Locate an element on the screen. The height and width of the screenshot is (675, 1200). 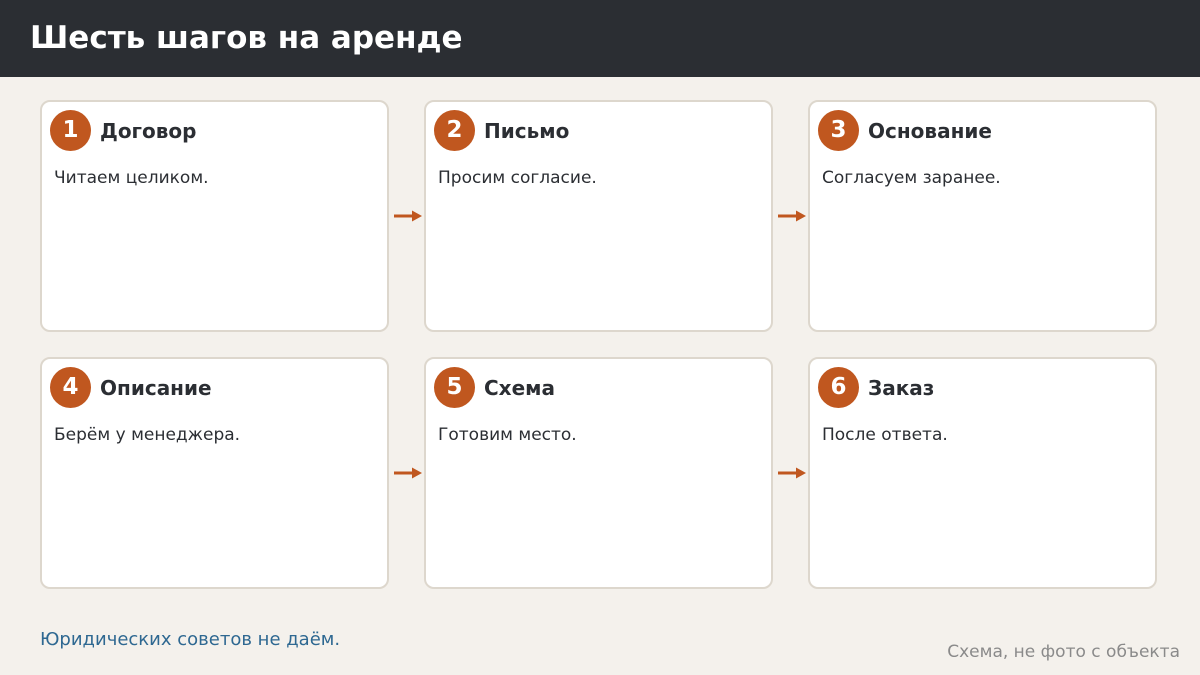
step-title: Схема is located at coordinates (519, 388).